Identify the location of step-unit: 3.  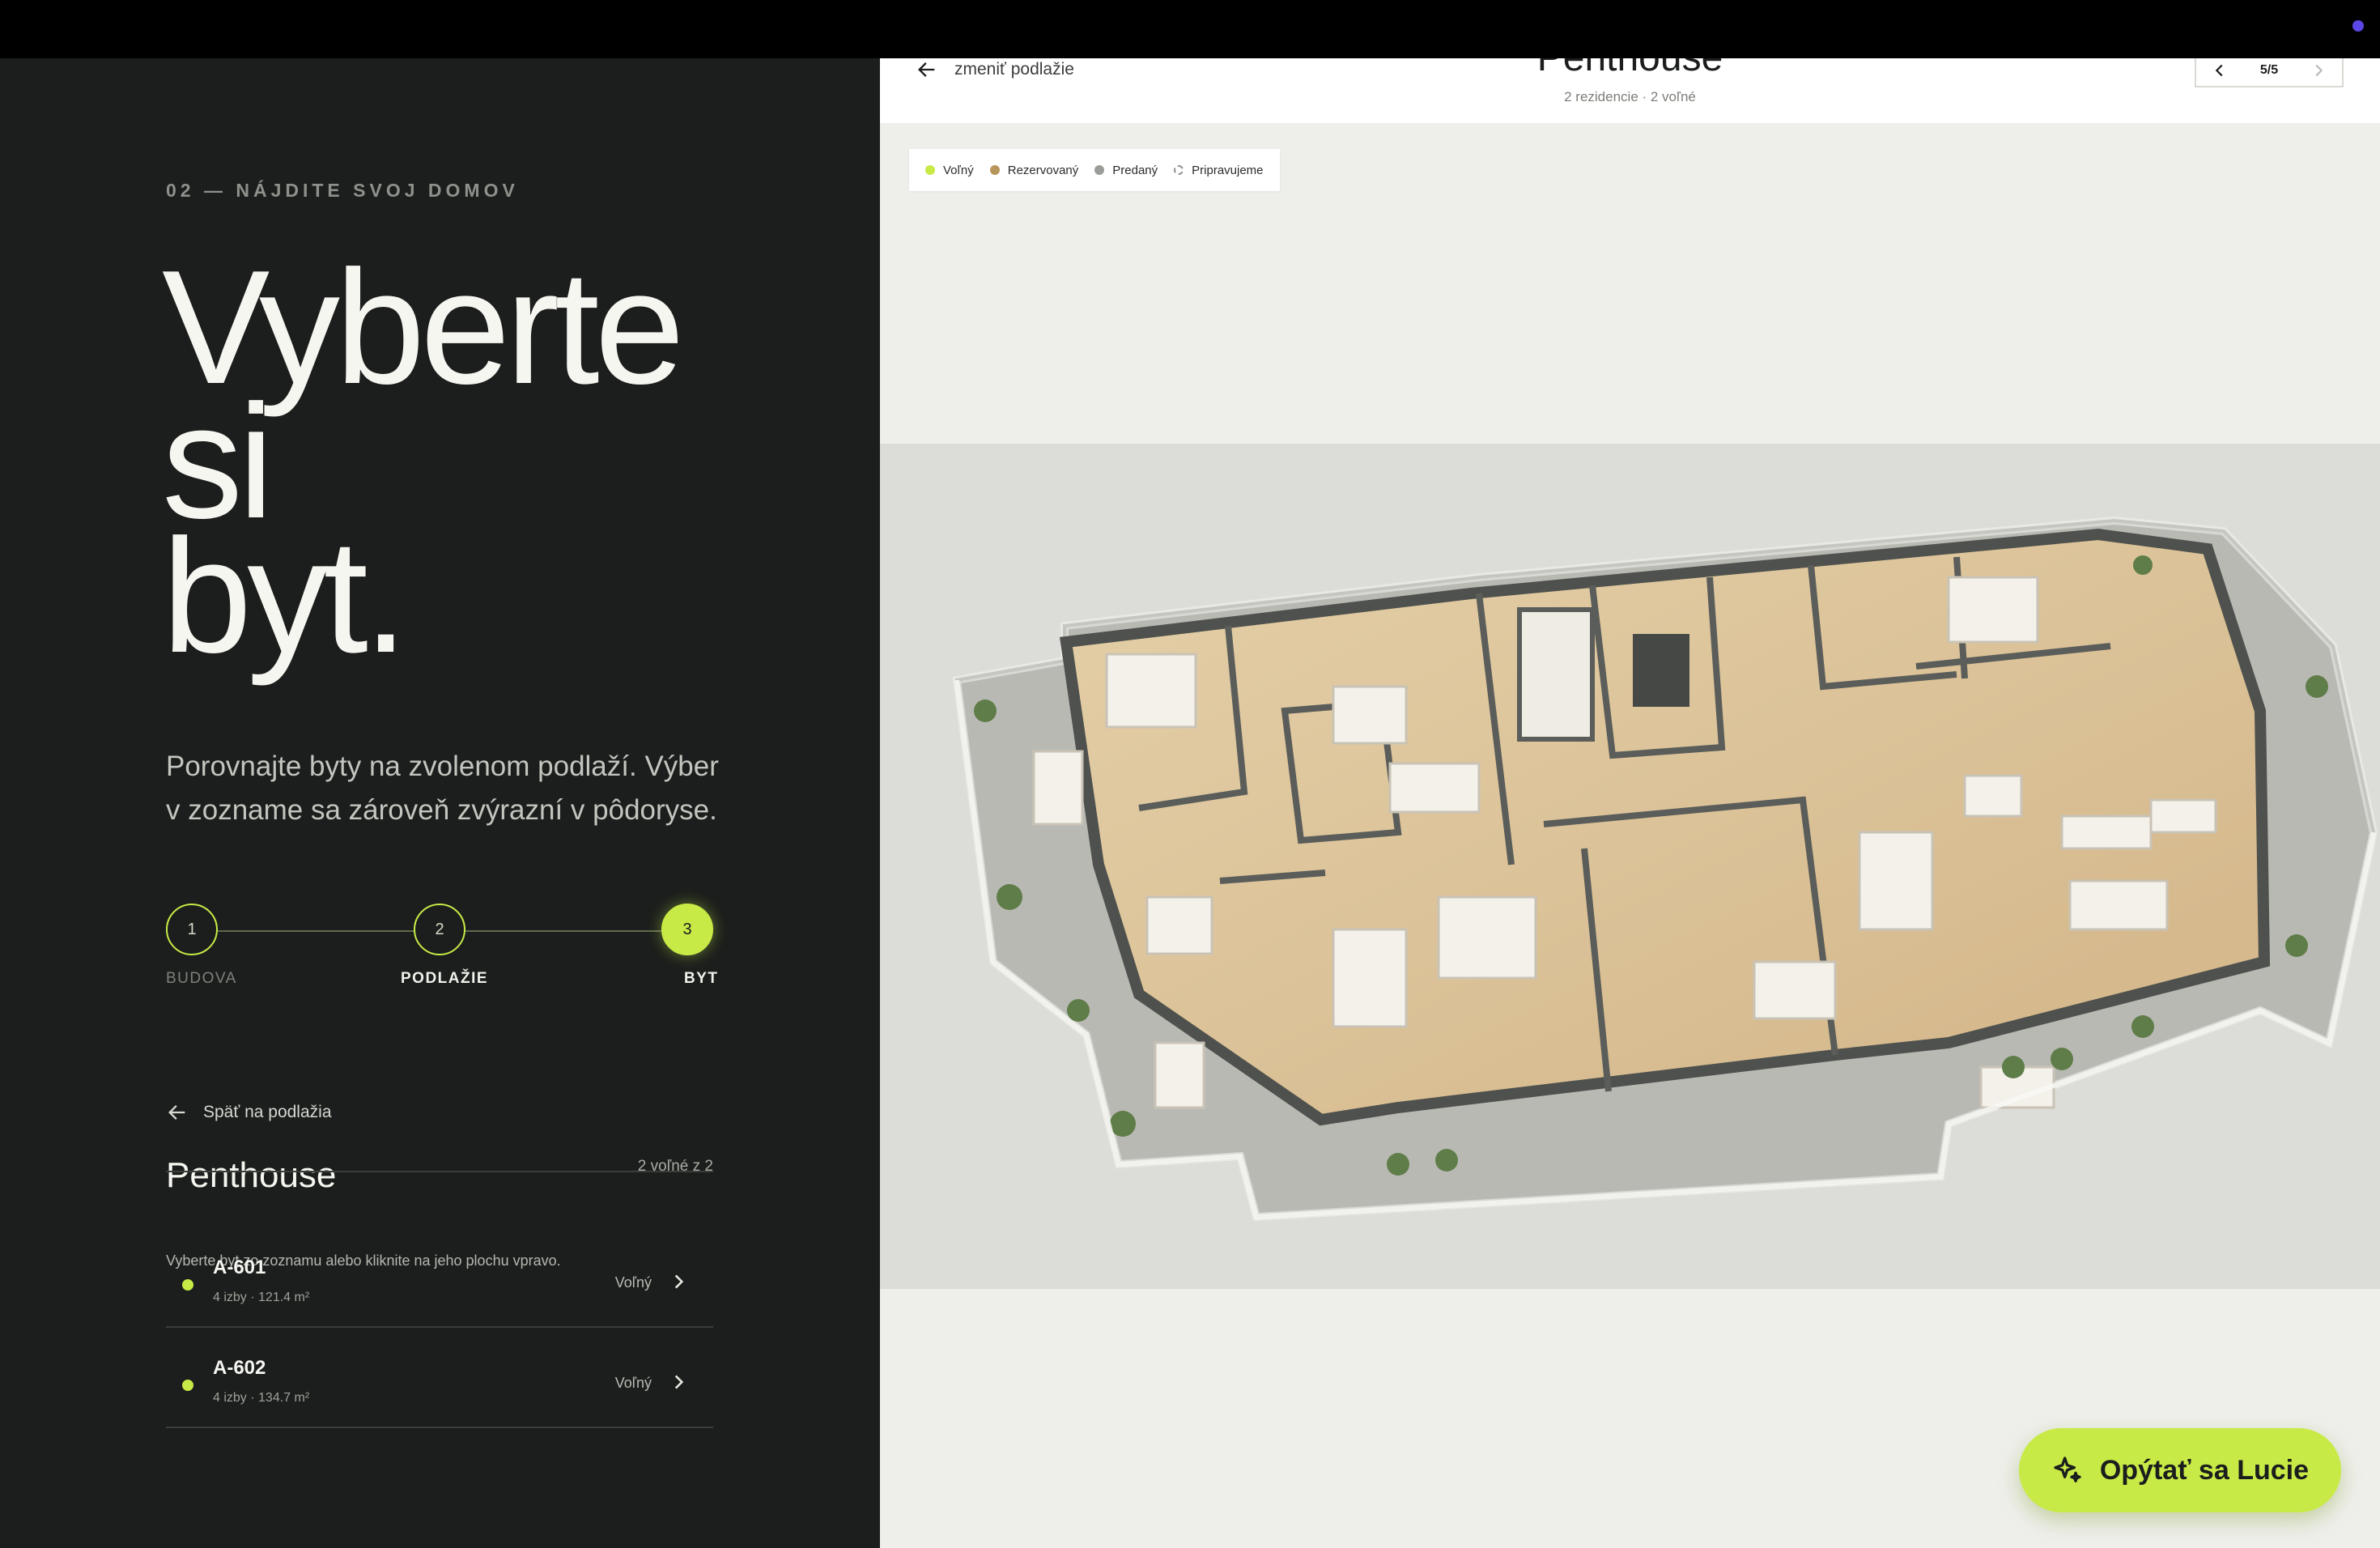
(687, 929).